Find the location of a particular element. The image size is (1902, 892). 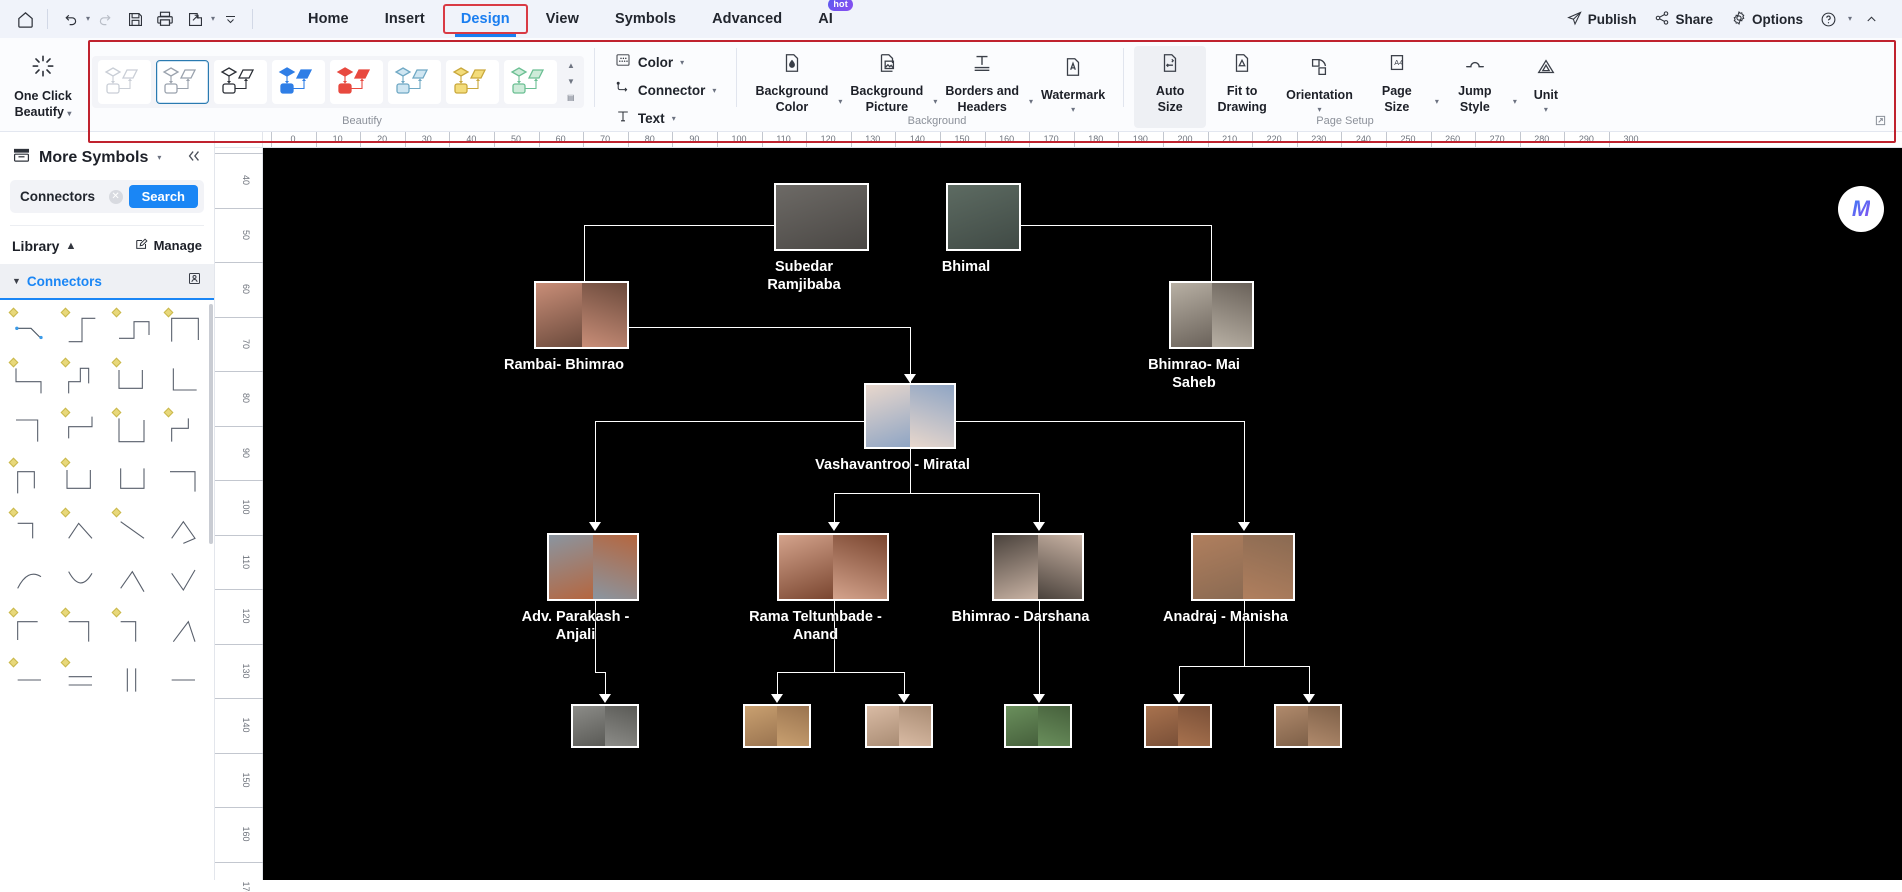

connector-arrow-icon is located at coordinates (1179, 698).